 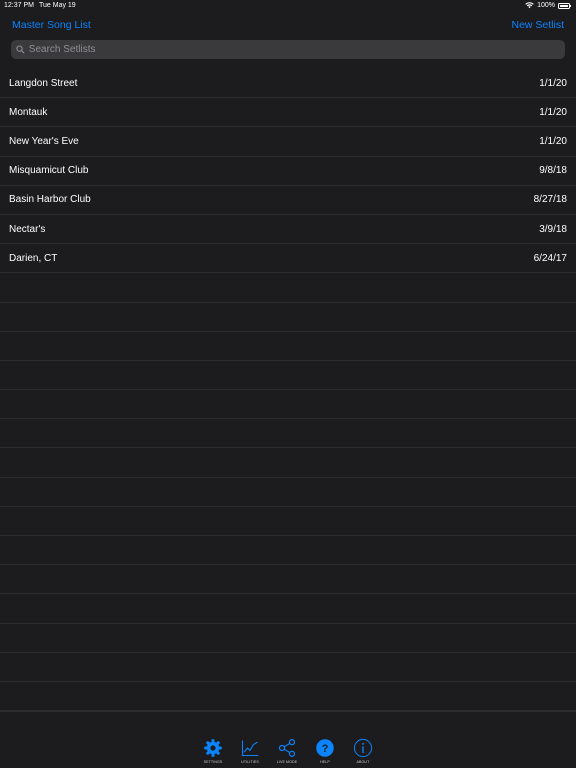 What do you see at coordinates (27, 229) in the screenshot?
I see `setlist-name: Nectar's` at bounding box center [27, 229].